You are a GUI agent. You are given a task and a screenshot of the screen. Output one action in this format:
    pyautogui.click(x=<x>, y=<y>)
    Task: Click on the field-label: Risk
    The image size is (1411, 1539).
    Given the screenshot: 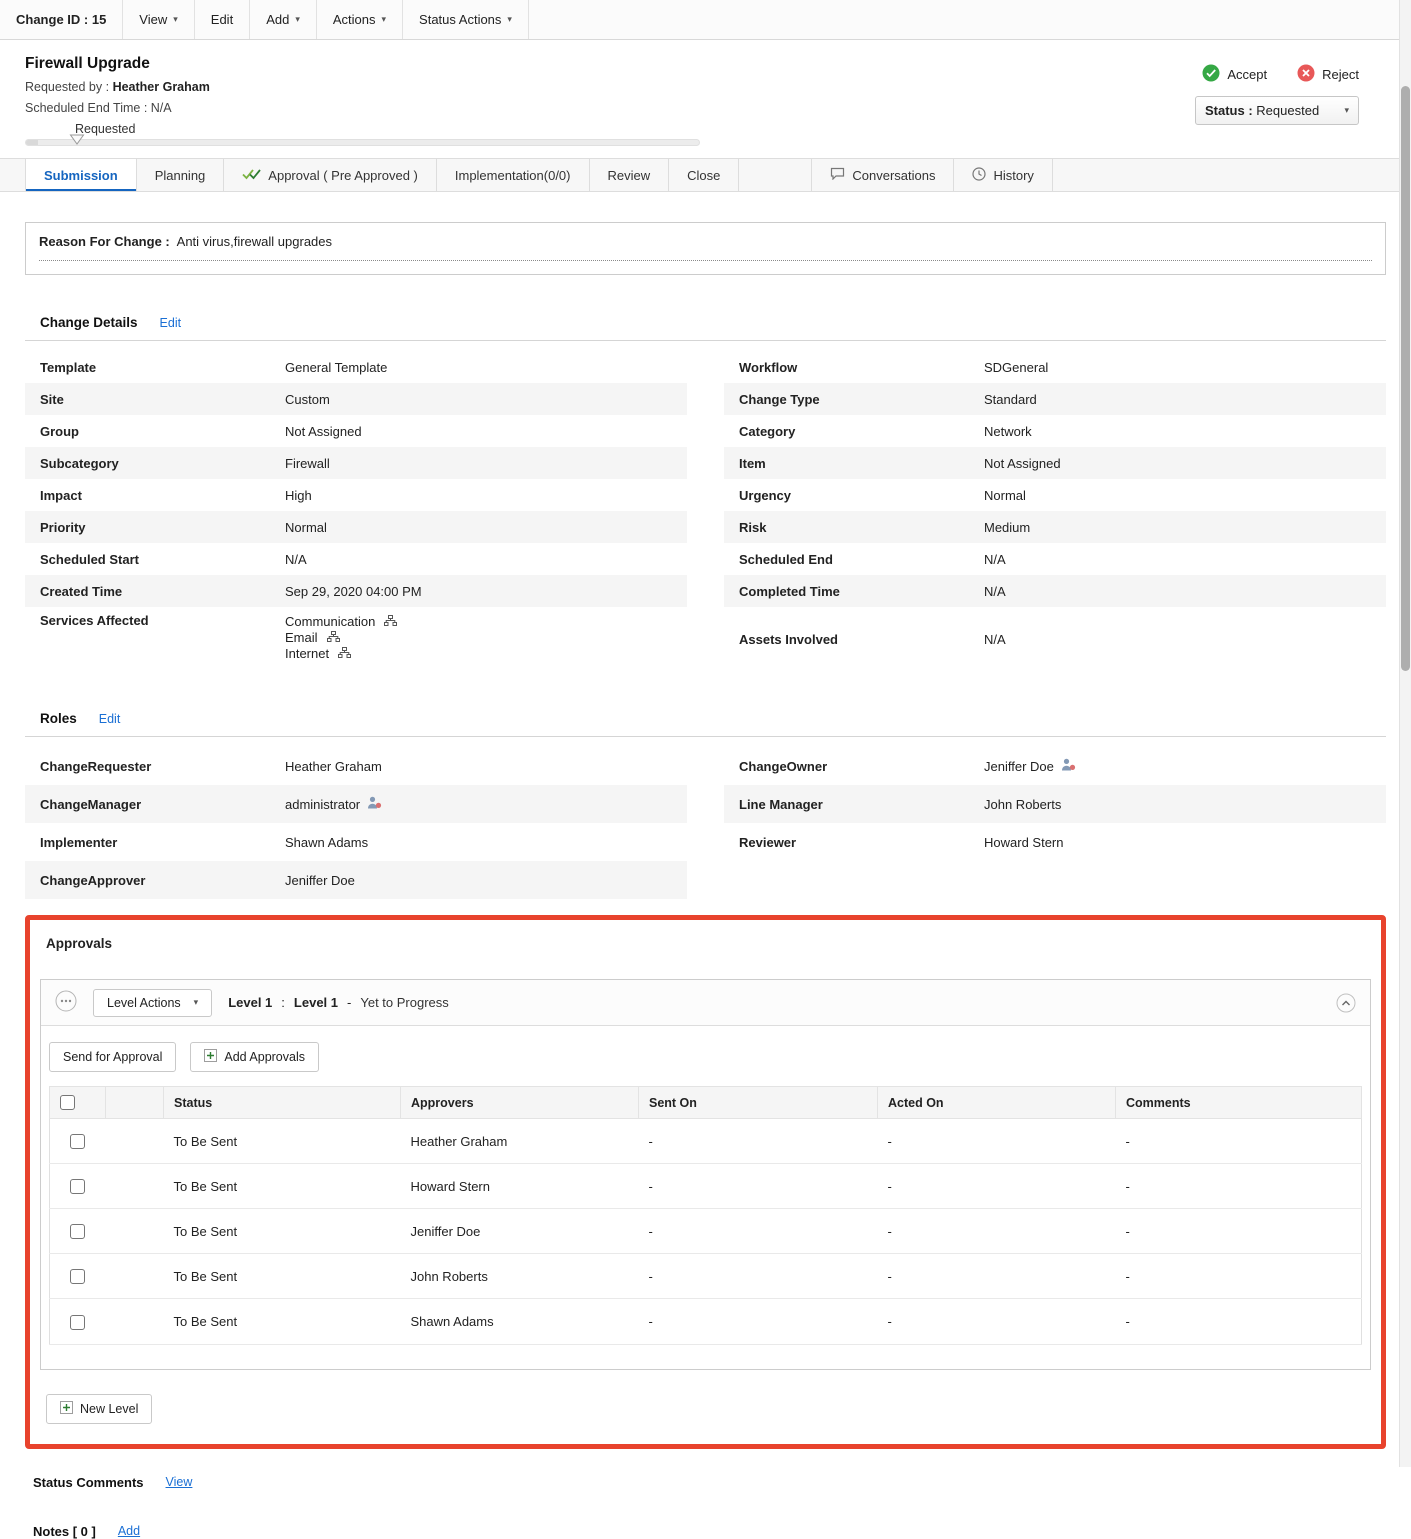 What is the action you would take?
    pyautogui.click(x=753, y=527)
    